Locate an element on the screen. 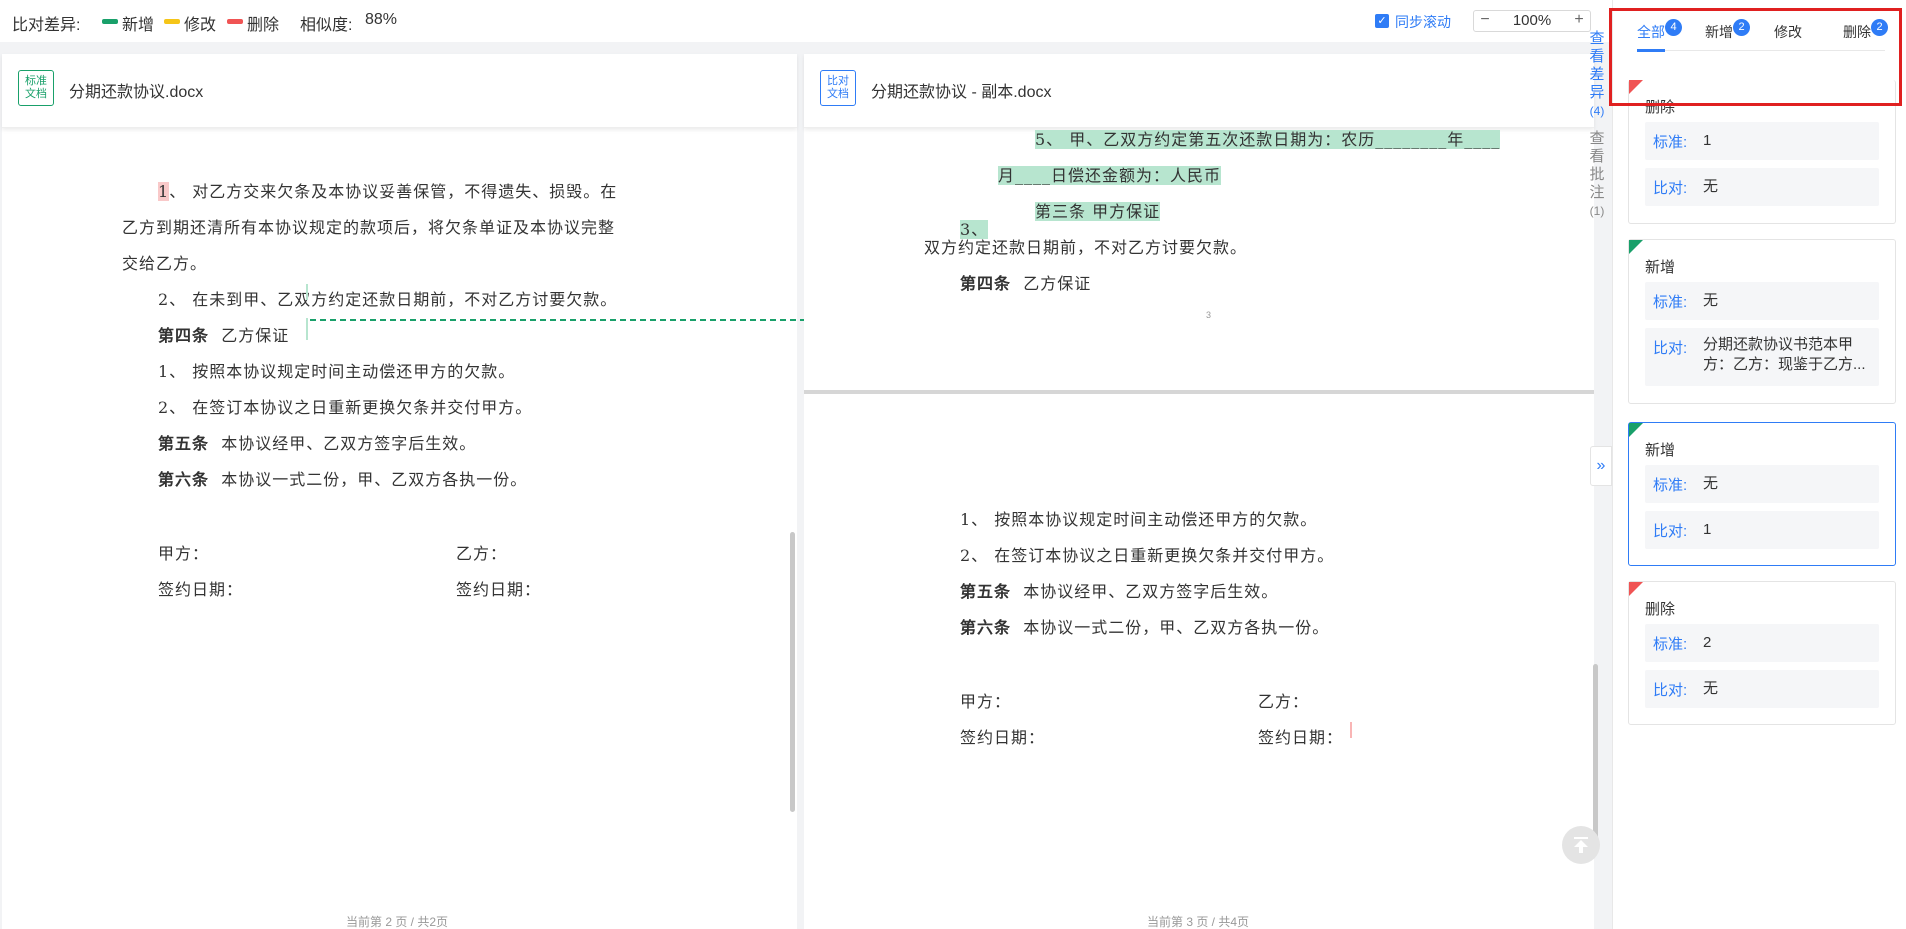 The width and height of the screenshot is (1906, 929). doc-line: 5、 甲、乙双方约定第五次还款日期为：农历________年____ is located at coordinates (1268, 138).